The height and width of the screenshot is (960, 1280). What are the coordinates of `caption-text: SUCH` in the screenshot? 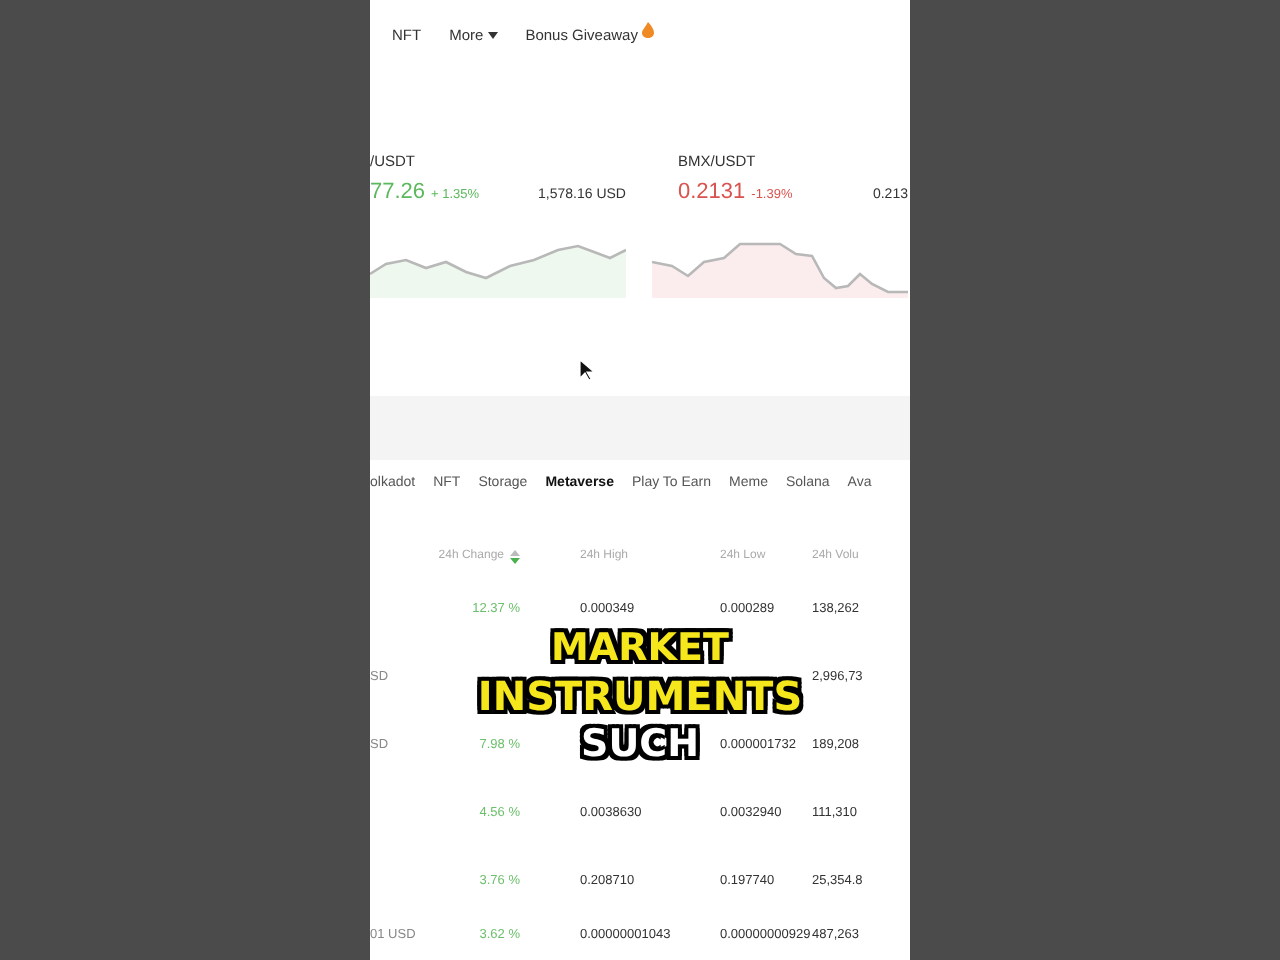 It's located at (640, 744).